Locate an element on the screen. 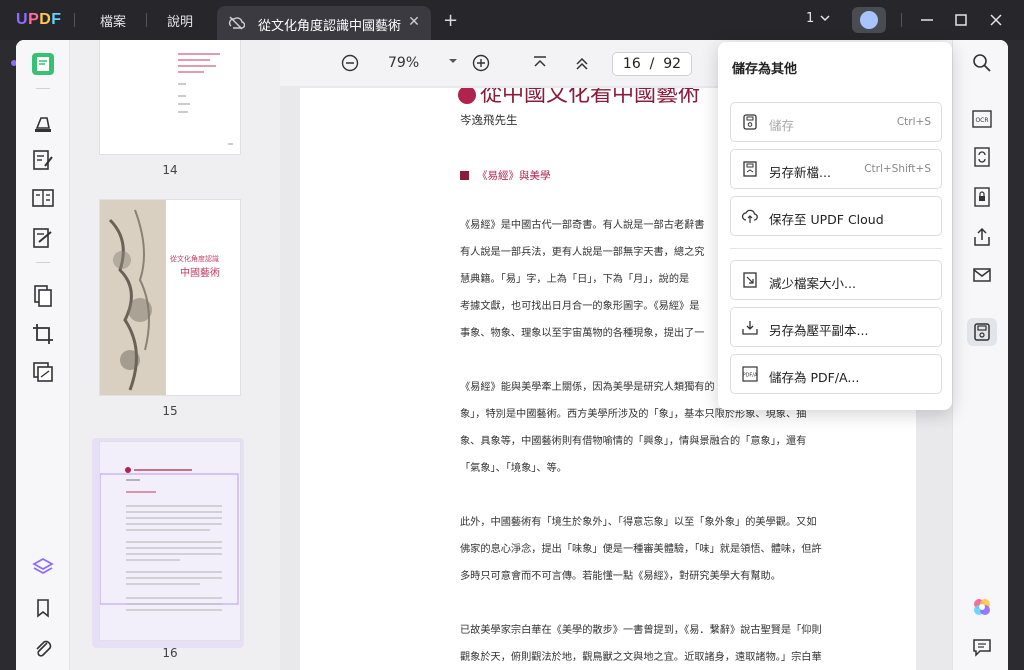 The width and height of the screenshot is (1024, 670). current-page: 16 is located at coordinates (631, 64).